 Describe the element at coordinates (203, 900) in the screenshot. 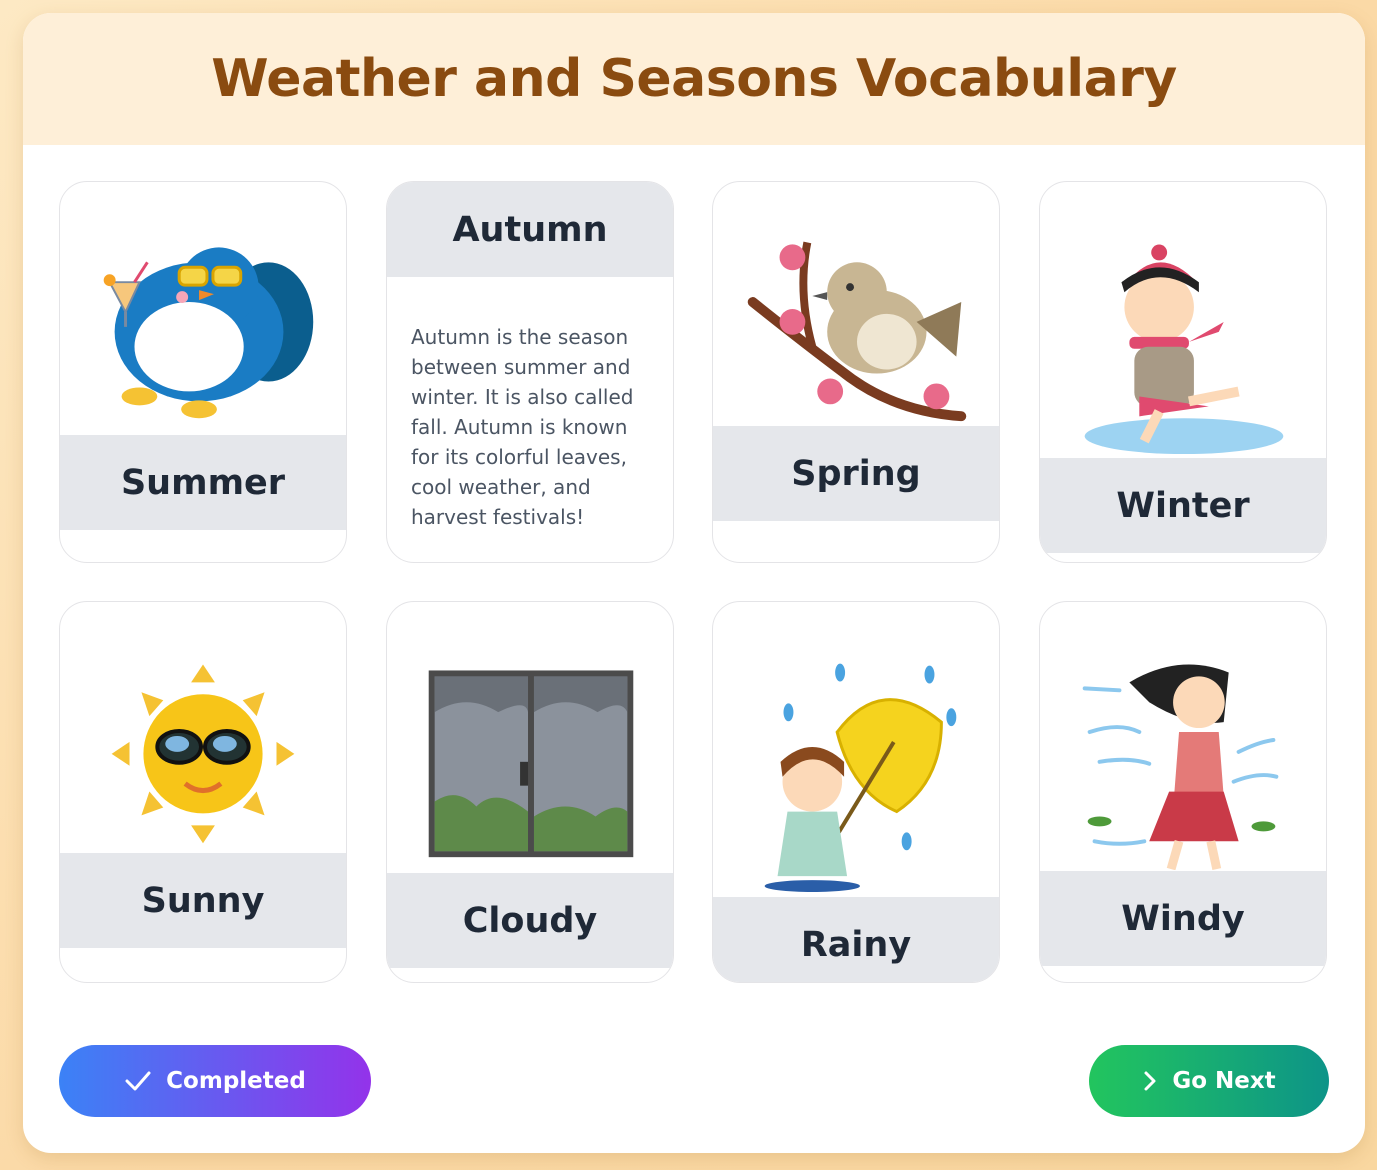

I see `card-label: Sunny` at that location.